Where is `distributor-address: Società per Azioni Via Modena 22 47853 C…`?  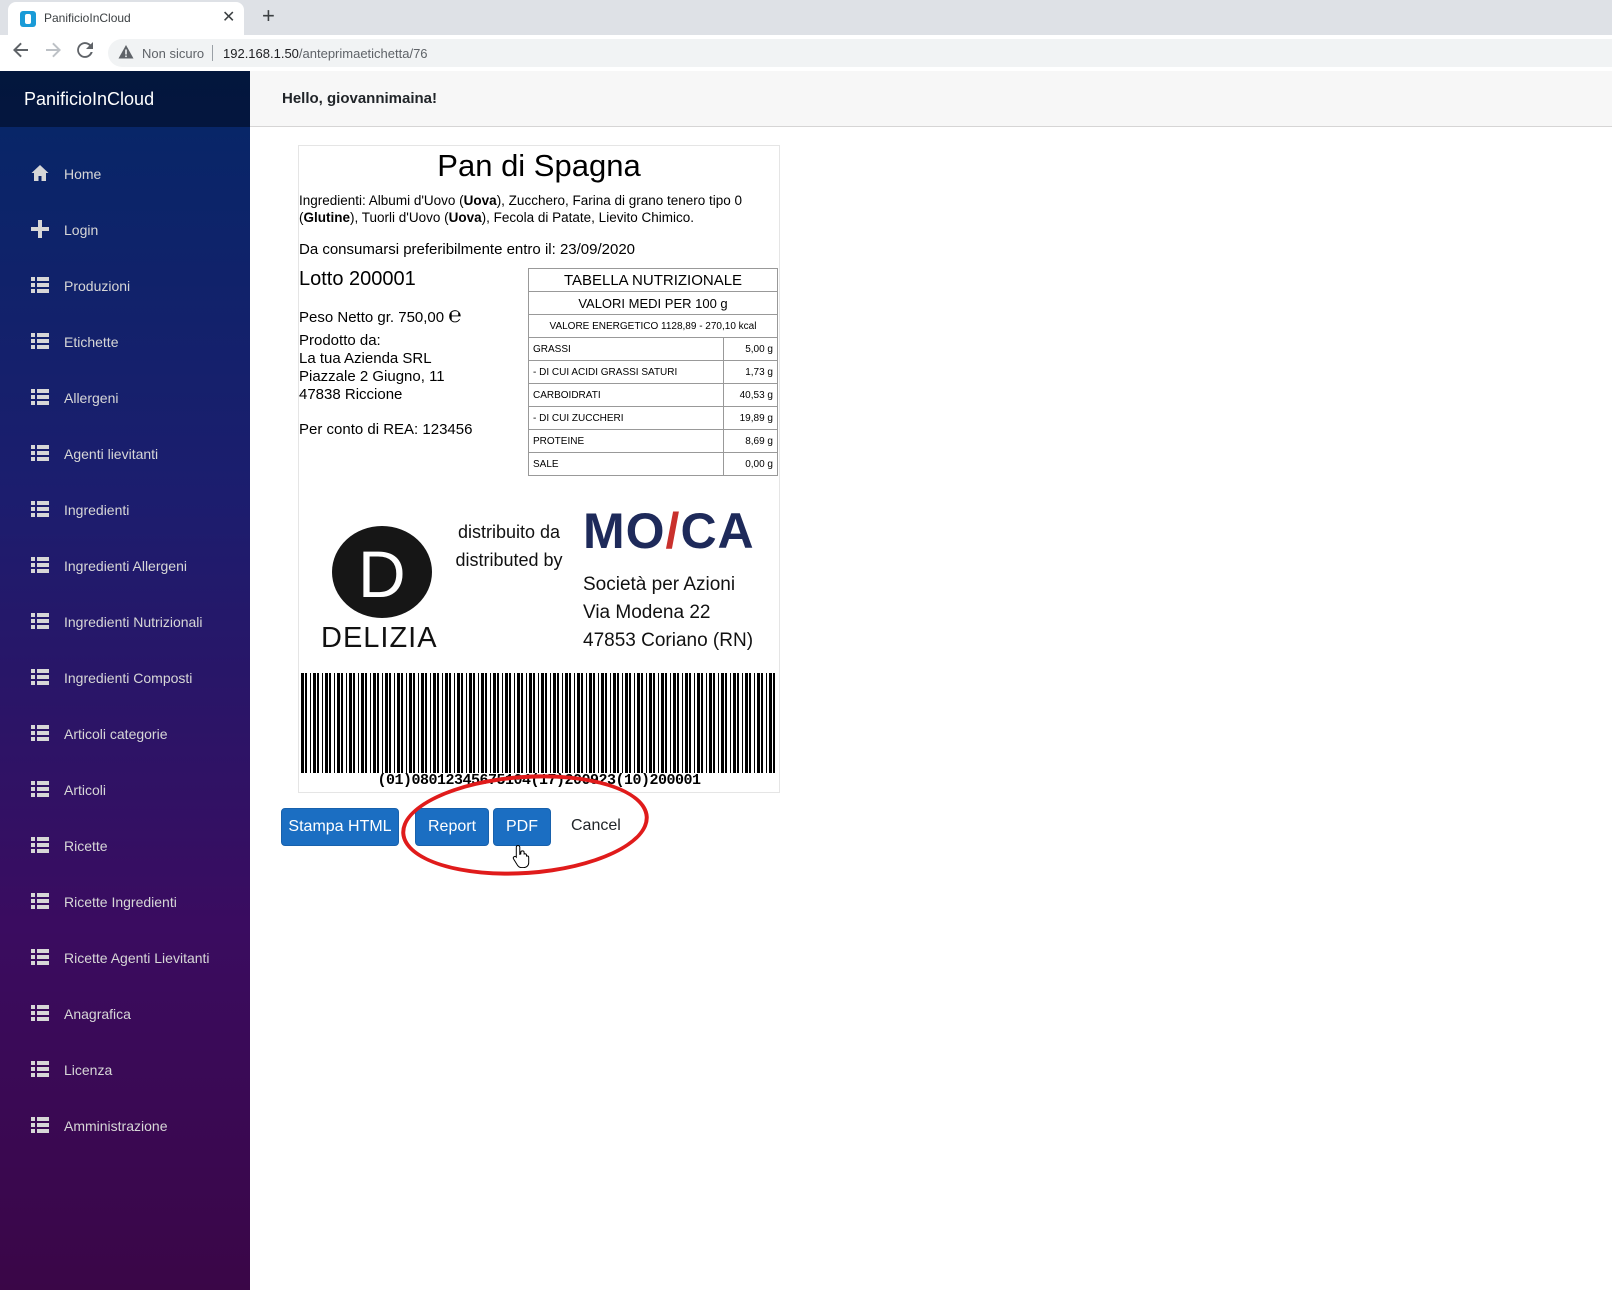
distributor-address: Società per Azioni Via Modena 22 47853 C… is located at coordinates (668, 613).